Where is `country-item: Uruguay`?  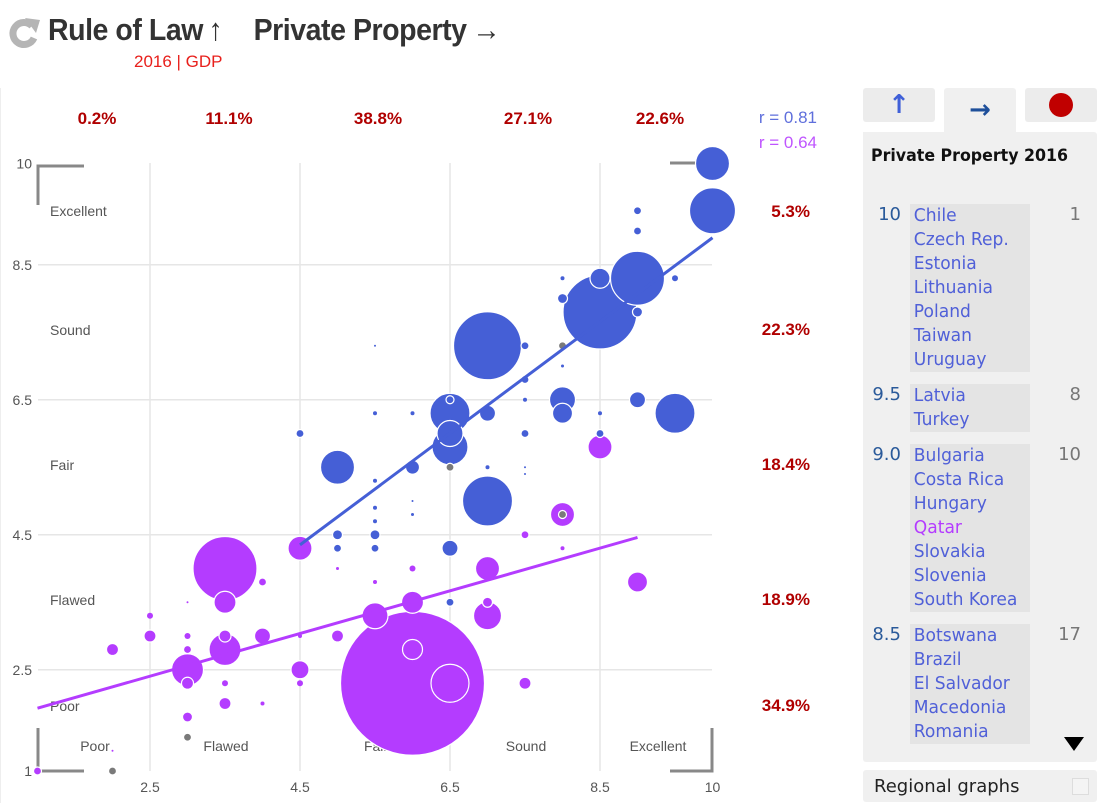 country-item: Uruguay is located at coordinates (967, 360).